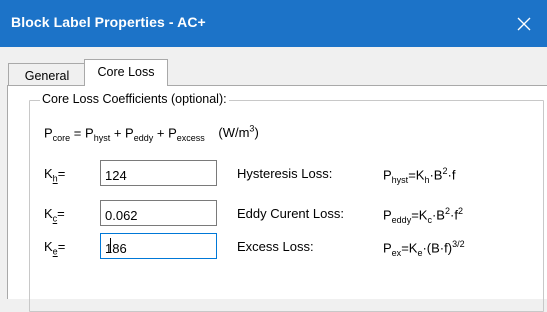  Describe the element at coordinates (151, 133) in the screenshot. I see `core-loss-formula: Pcore = Physt + Peddy + Pexcess (W/m3)` at that location.